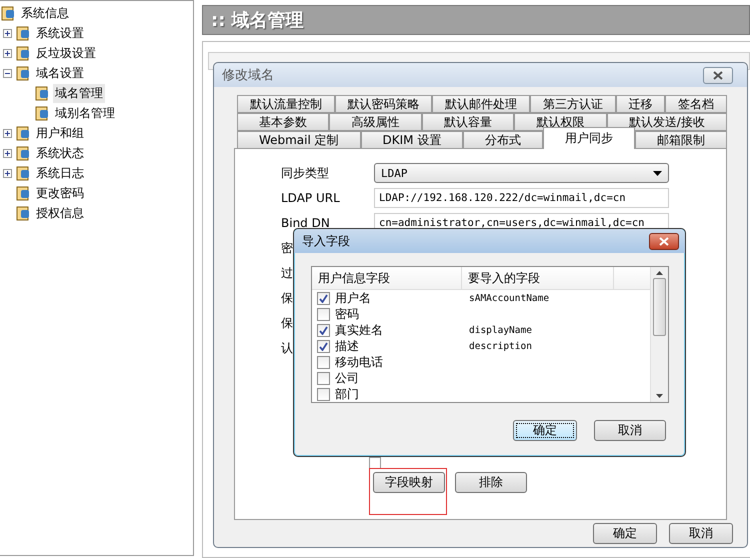  I want to click on tab: 第三方认证, so click(573, 104).